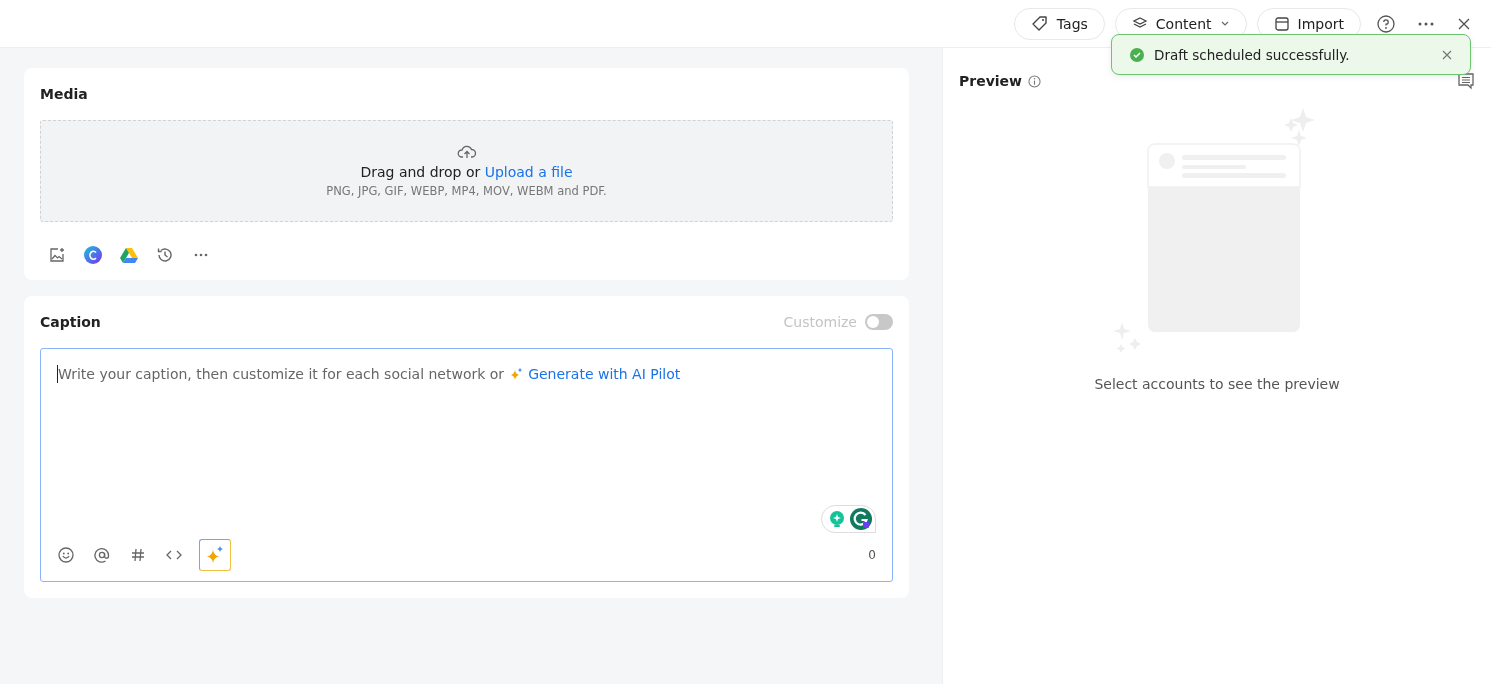 Image resolution: width=1491 pixels, height=684 pixels. I want to click on tag-icon, so click(1039, 23).